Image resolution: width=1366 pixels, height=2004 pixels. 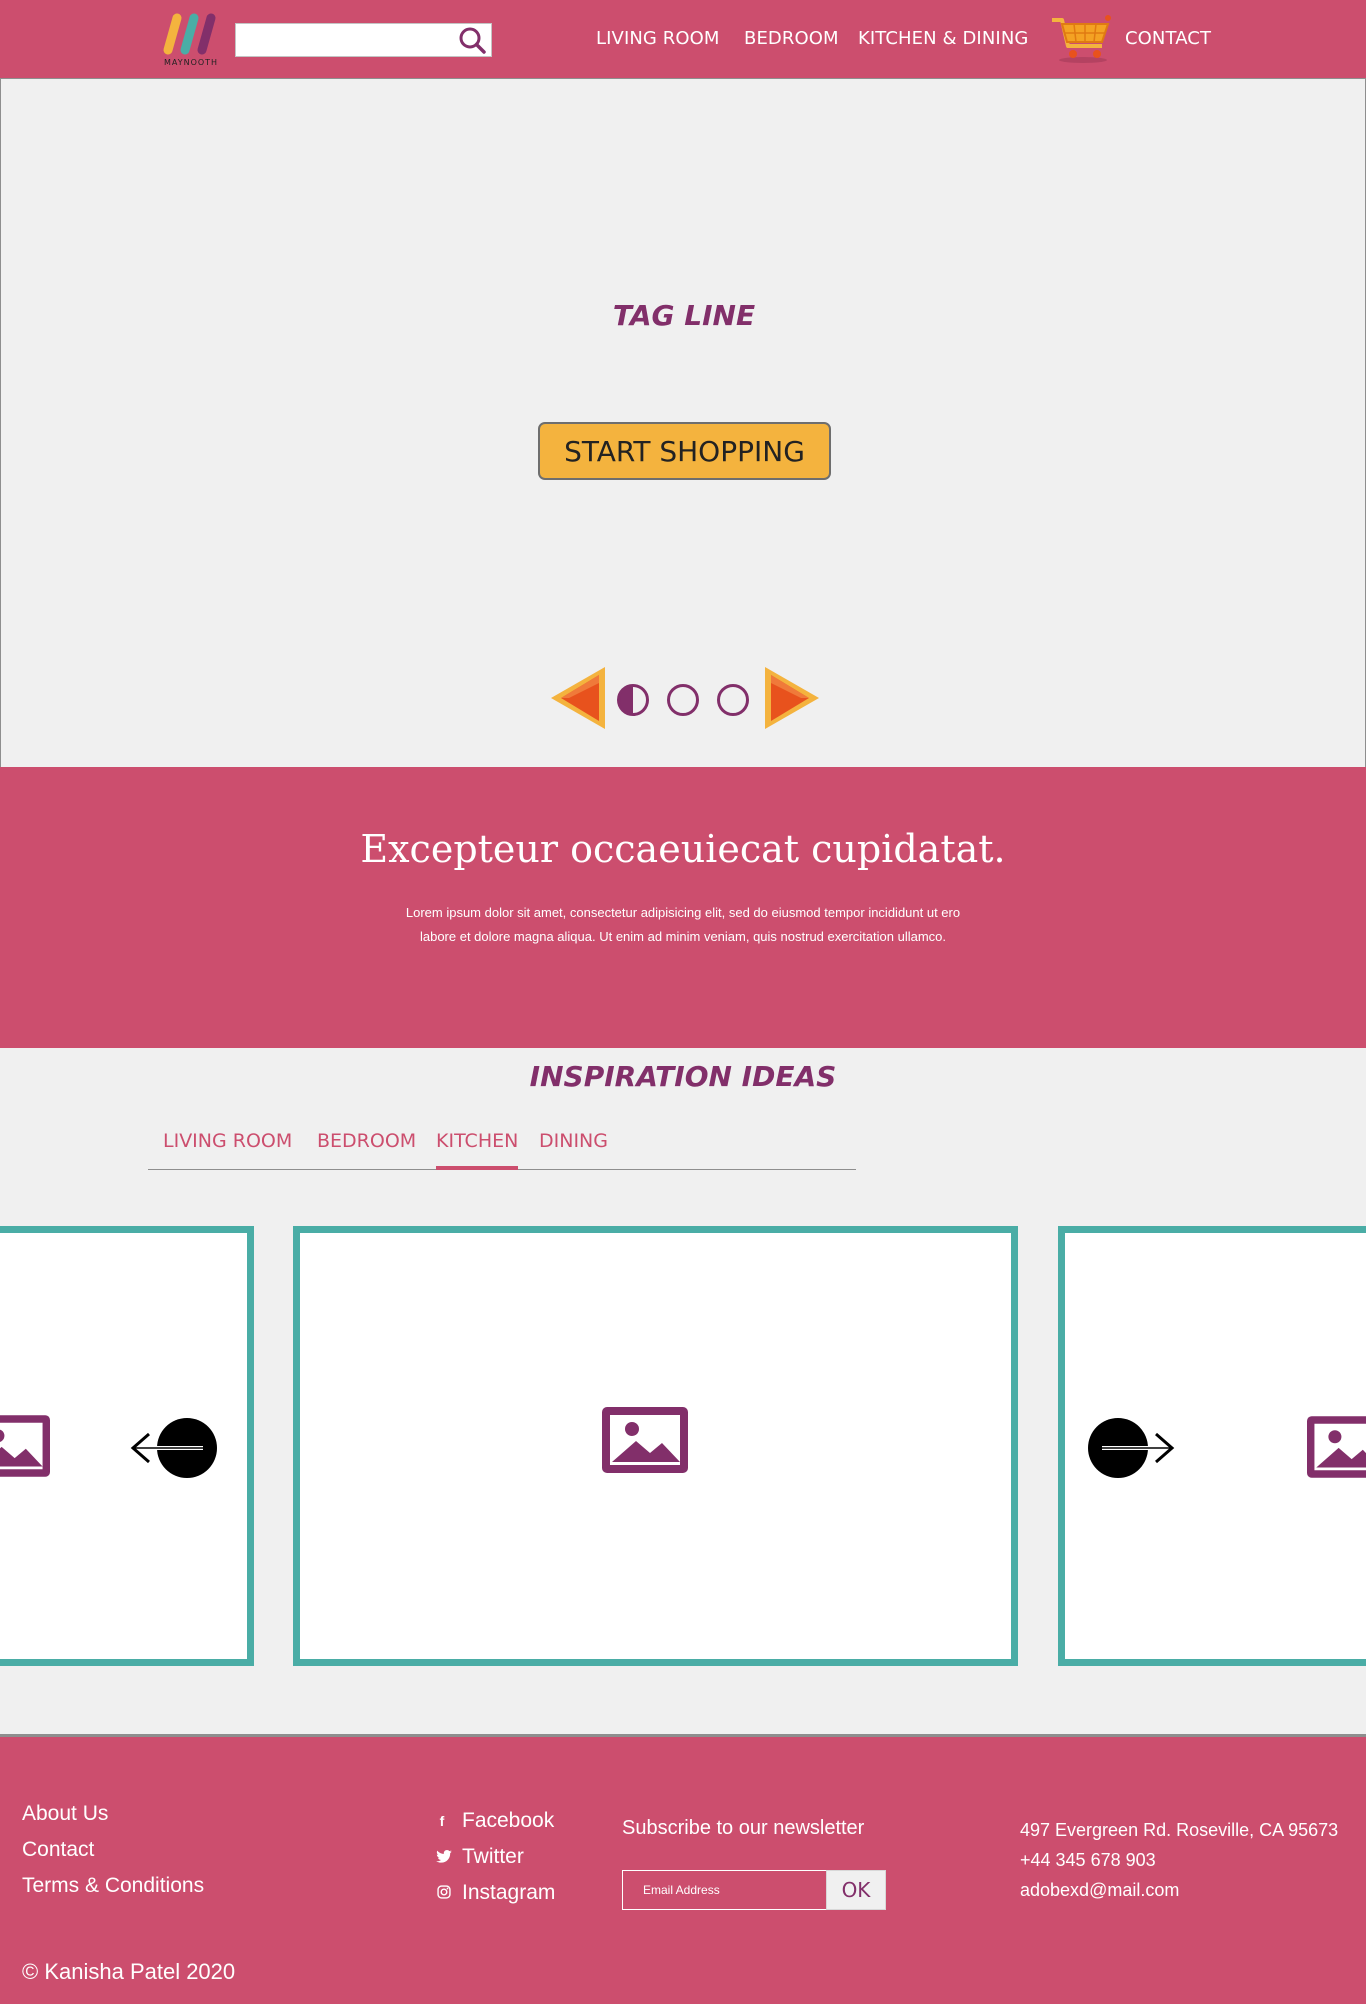 What do you see at coordinates (791, 38) in the screenshot?
I see `nav-bedroom: BEDROOM` at bounding box center [791, 38].